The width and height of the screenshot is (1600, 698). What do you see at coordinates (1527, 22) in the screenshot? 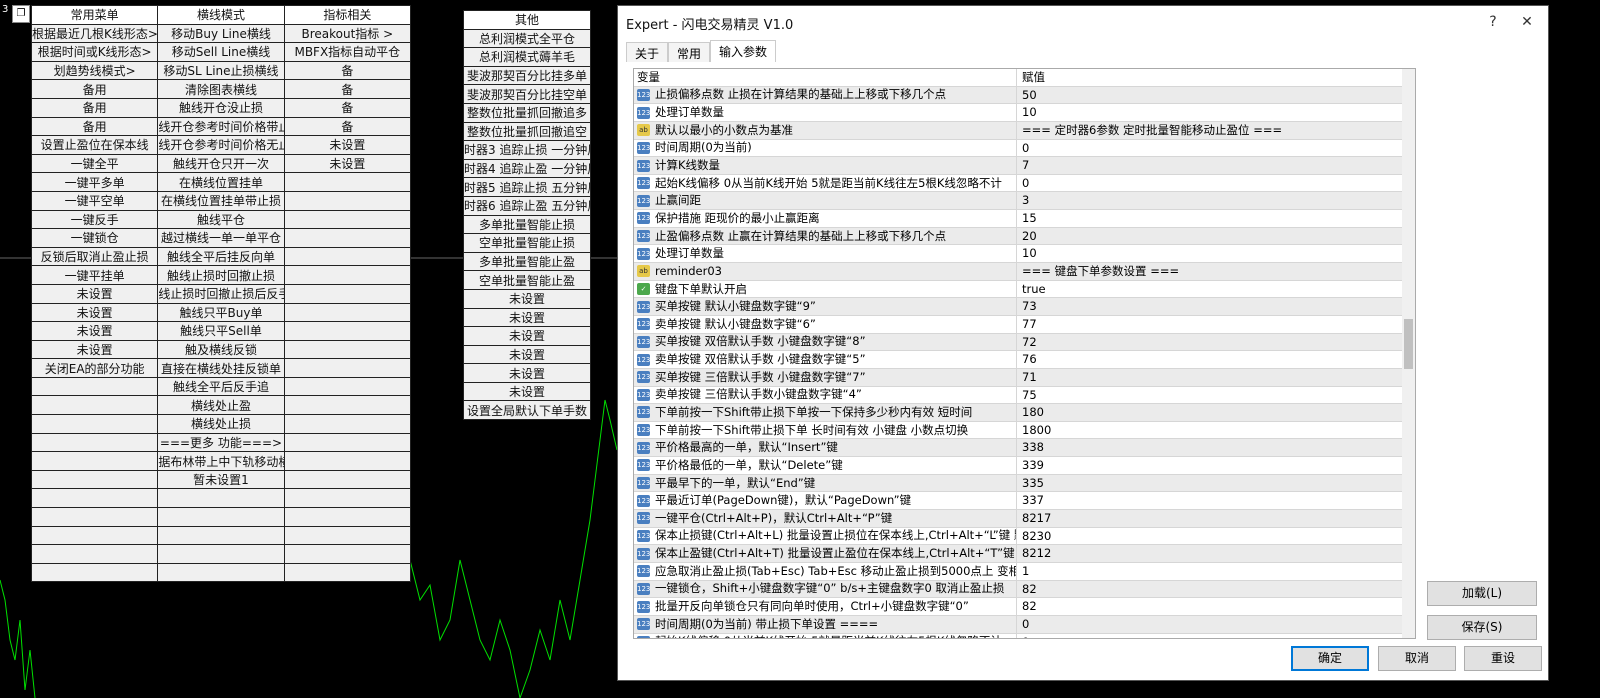
I see `close-button: ✕` at bounding box center [1527, 22].